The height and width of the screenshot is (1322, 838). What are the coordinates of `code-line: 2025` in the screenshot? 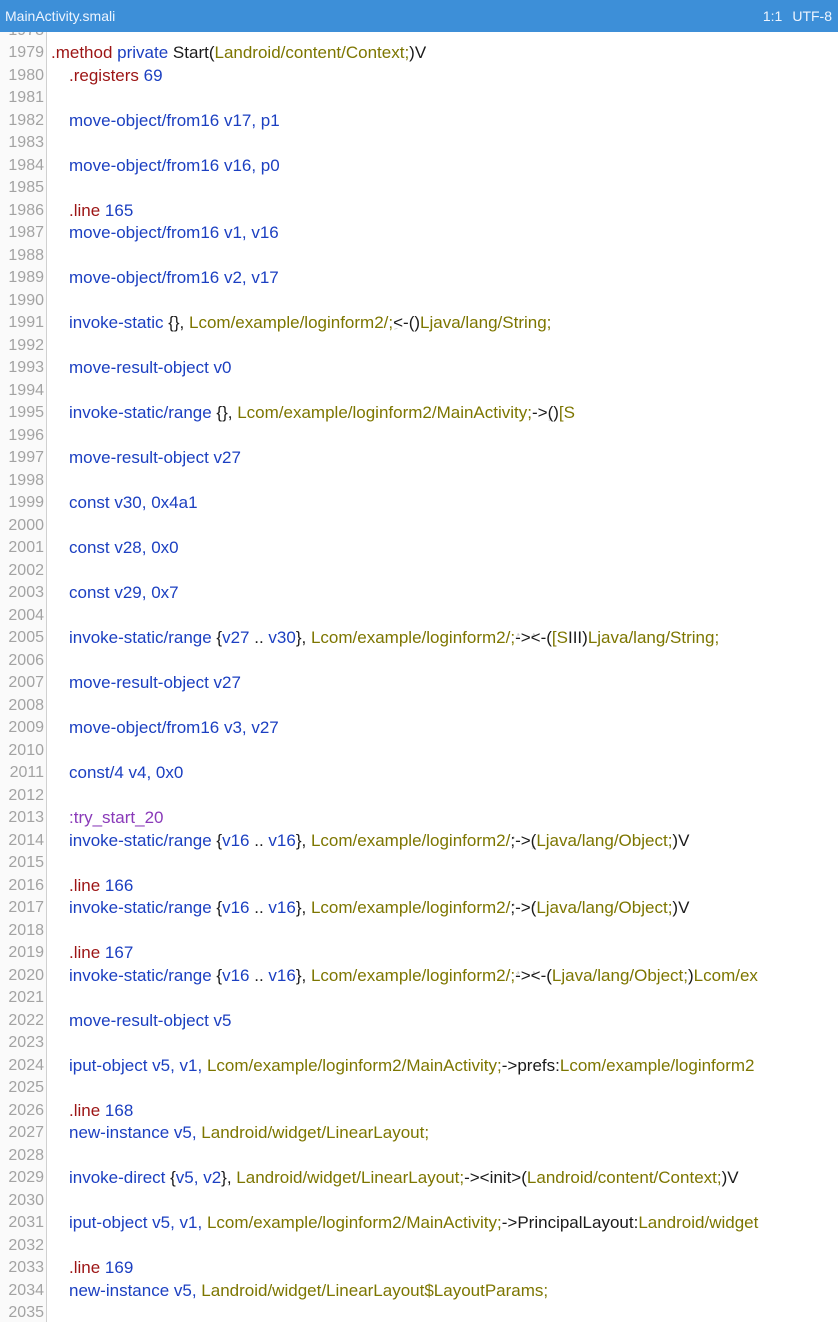 It's located at (419, 1088).